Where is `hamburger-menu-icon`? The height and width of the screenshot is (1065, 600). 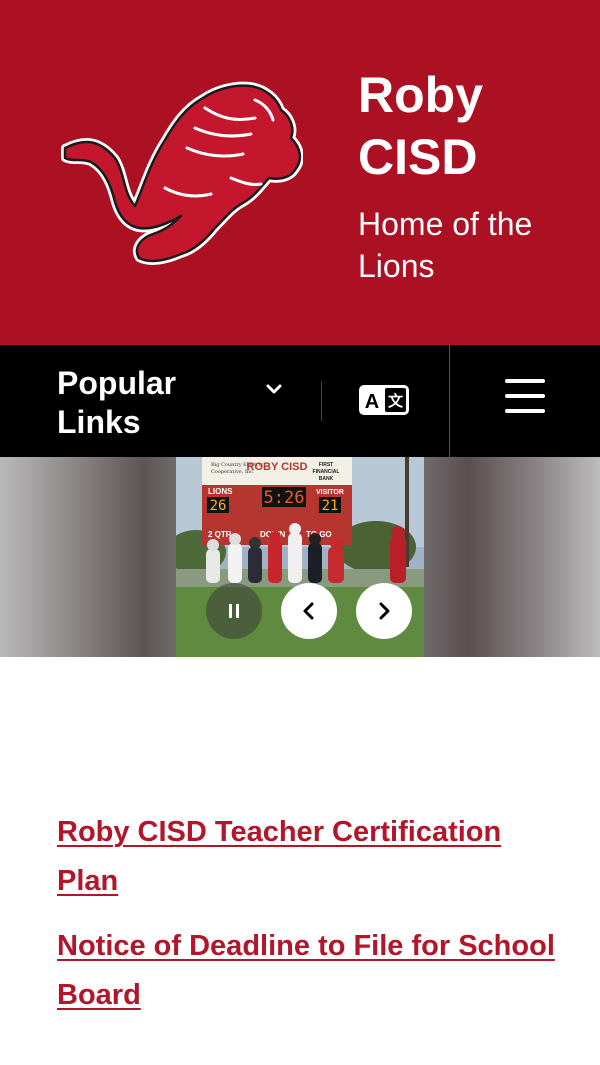
hamburger-menu-icon is located at coordinates (525, 399).